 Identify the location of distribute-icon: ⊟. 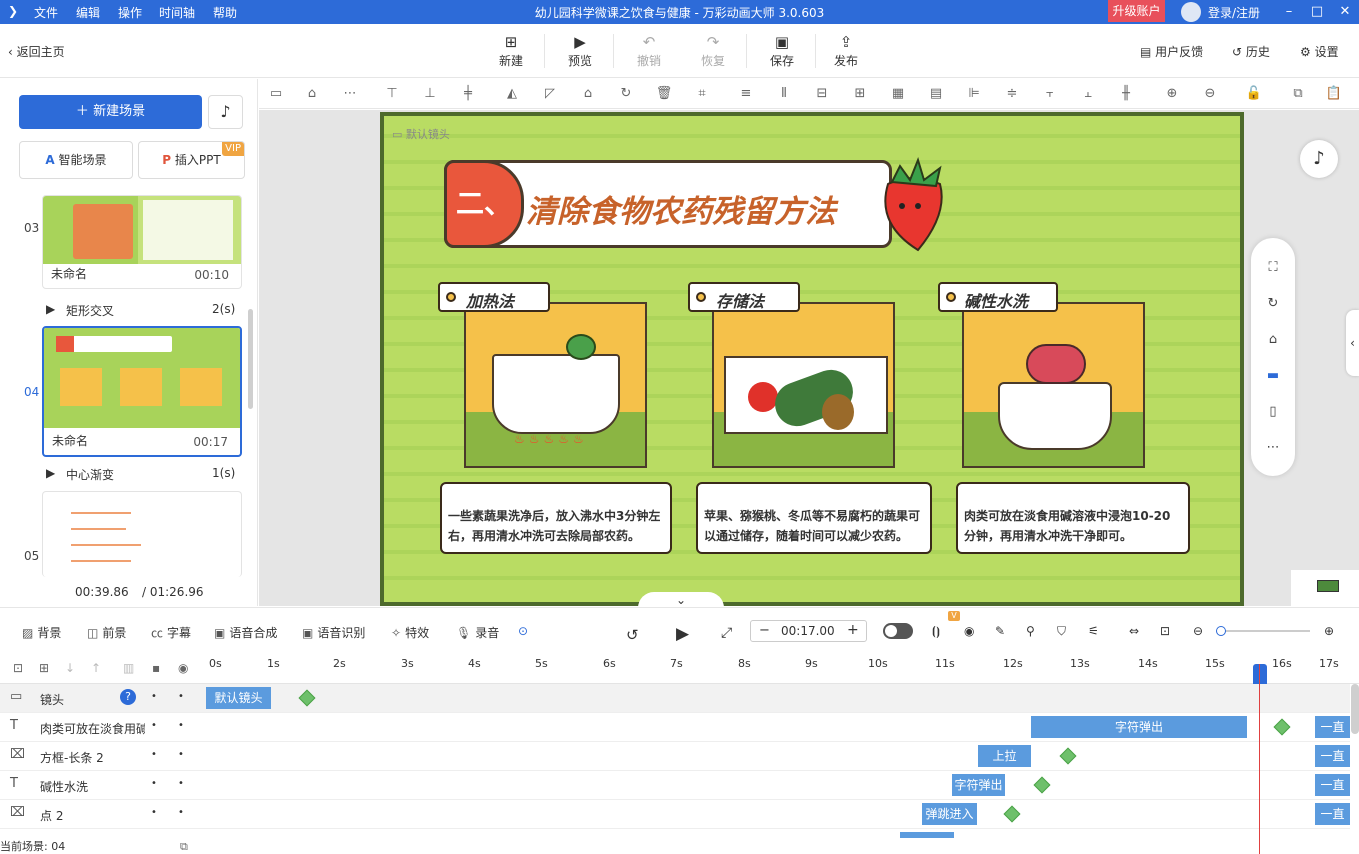
(822, 94).